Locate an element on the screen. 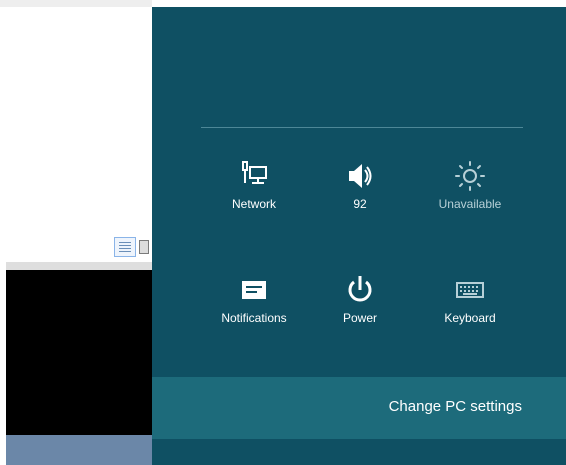 This screenshot has height=465, width=566. notifications-tile: Notifications is located at coordinates (254, 303).